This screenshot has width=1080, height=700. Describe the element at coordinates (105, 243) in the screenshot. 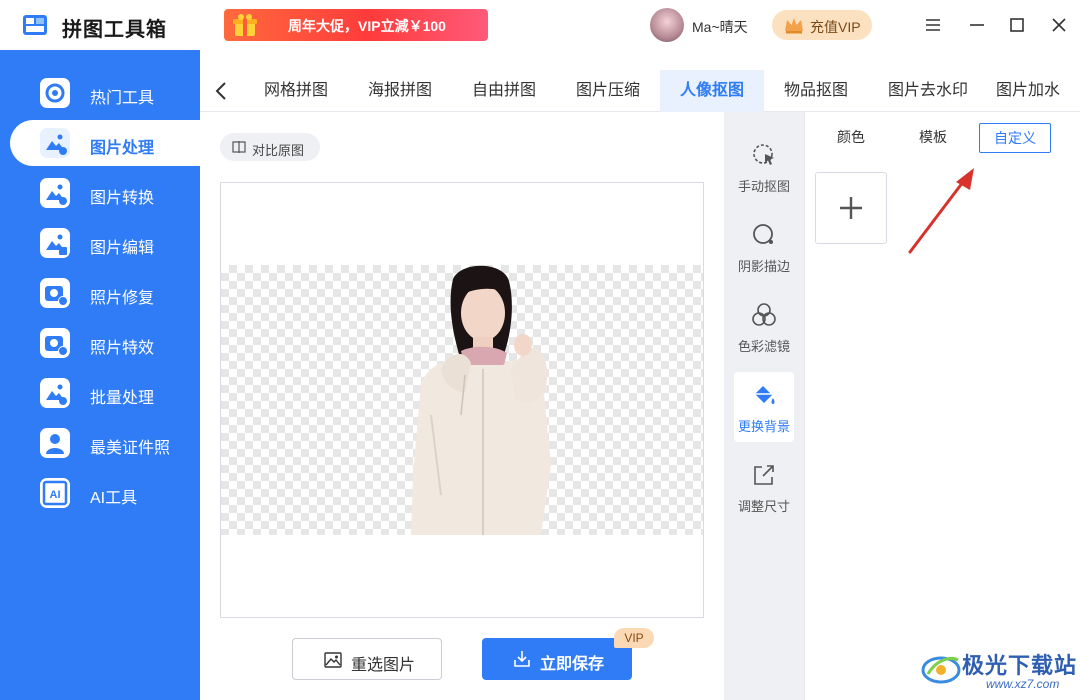

I see `sidebar-item-image-edit: 图片编辑` at that location.